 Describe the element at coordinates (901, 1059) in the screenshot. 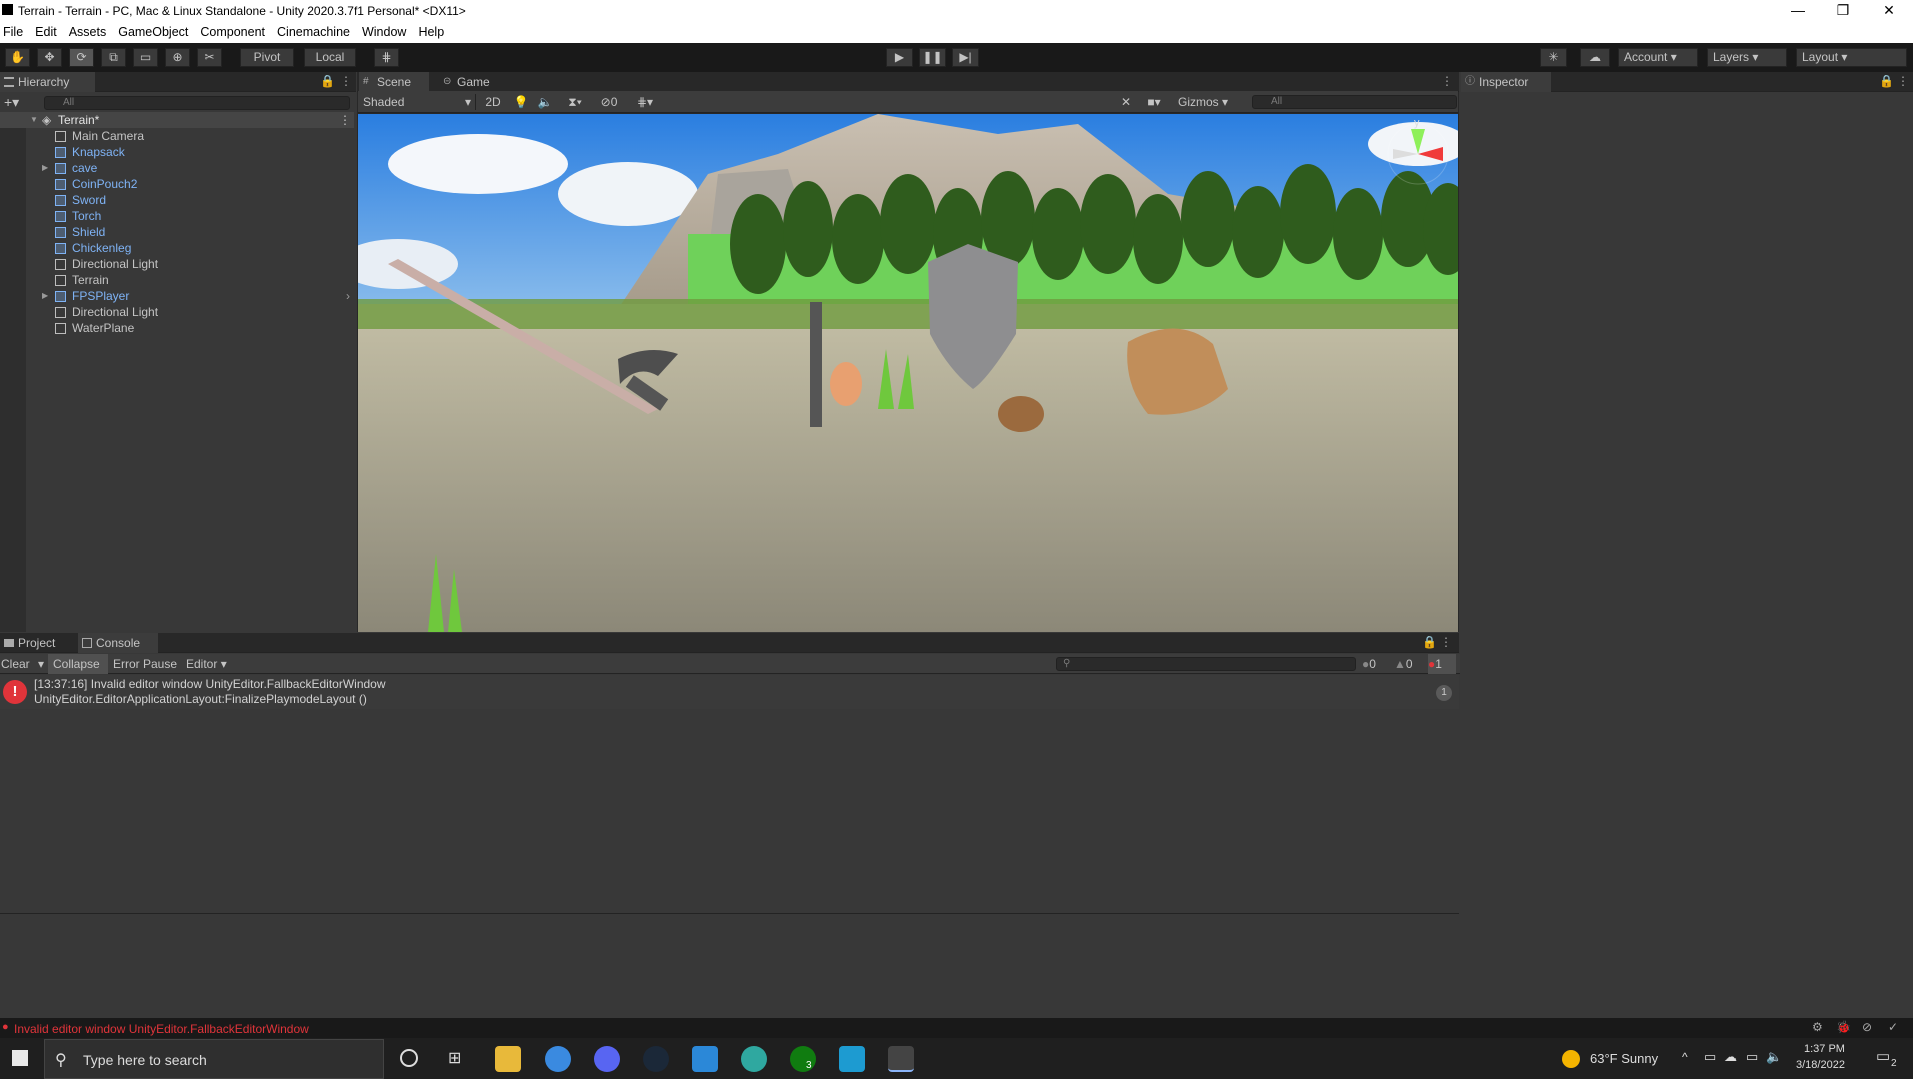

I see `unity-taskbar-icon` at that location.